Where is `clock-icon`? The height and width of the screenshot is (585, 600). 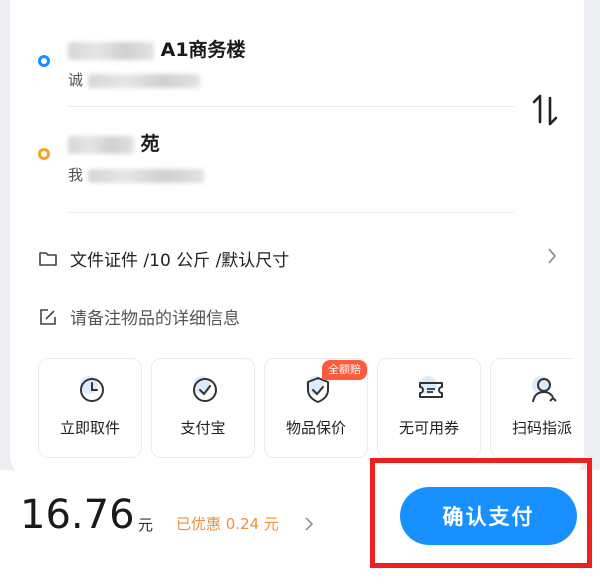 clock-icon is located at coordinates (92, 389).